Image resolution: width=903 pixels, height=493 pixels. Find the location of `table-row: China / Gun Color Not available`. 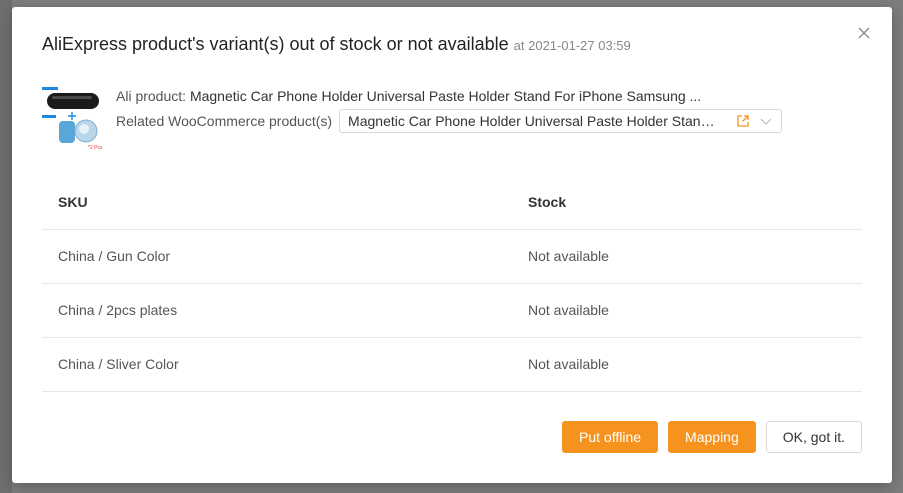

table-row: China / Gun Color Not available is located at coordinates (452, 256).